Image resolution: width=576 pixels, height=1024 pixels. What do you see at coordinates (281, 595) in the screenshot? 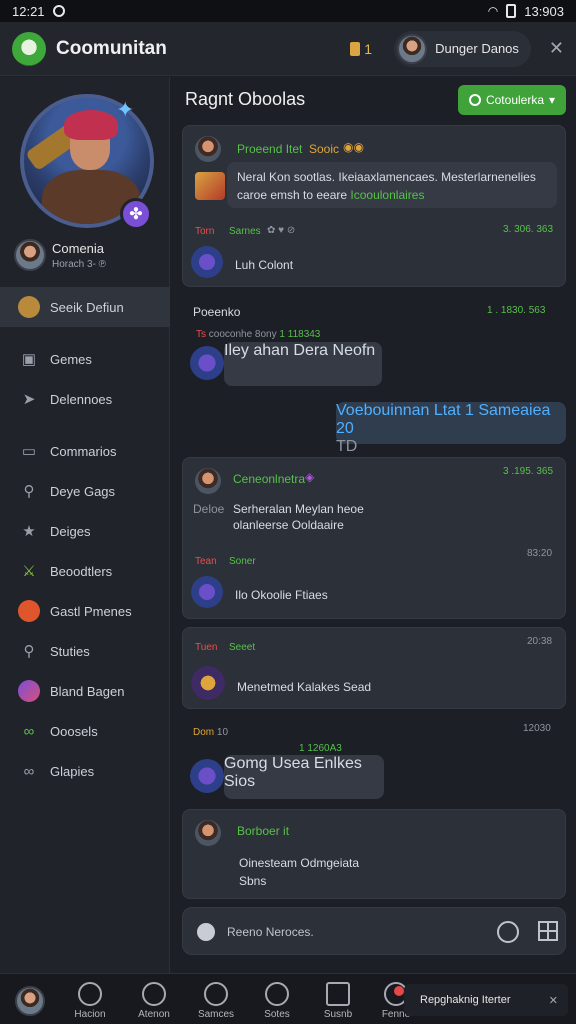
I see `reply-text: Ilo Okoolie Ftiaes` at bounding box center [281, 595].